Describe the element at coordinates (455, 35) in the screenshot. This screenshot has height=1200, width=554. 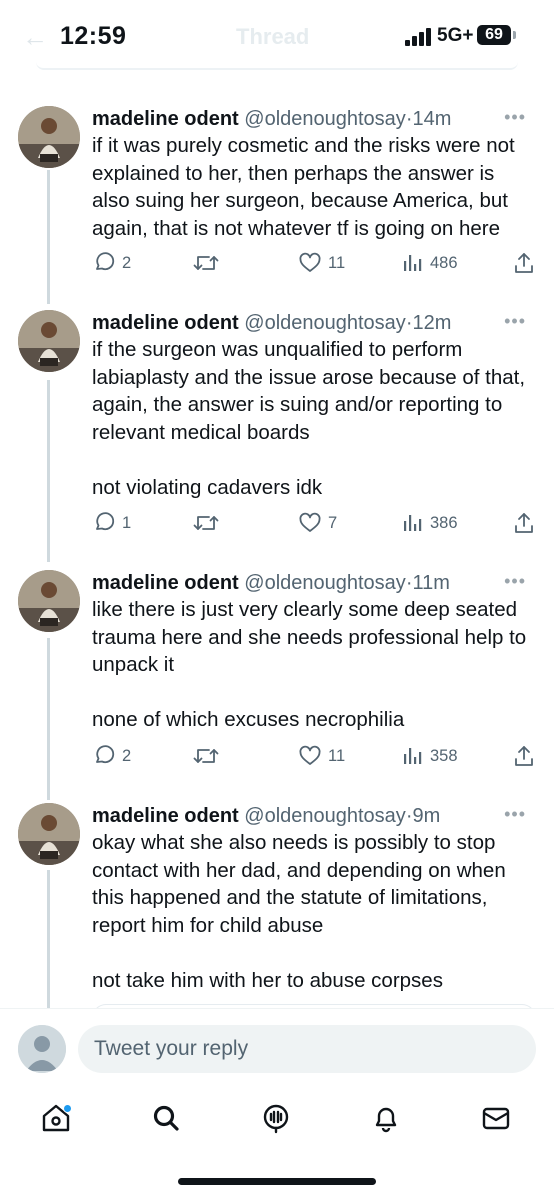
I see `network-type: 5G+` at that location.